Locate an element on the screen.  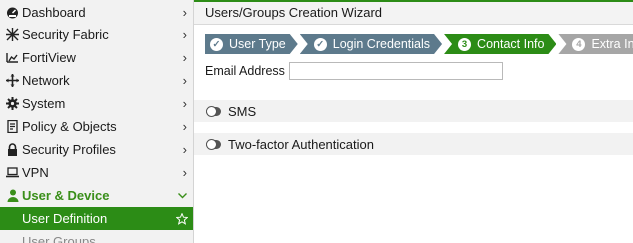
sidebar-item-label: VPN is located at coordinates (35, 172).